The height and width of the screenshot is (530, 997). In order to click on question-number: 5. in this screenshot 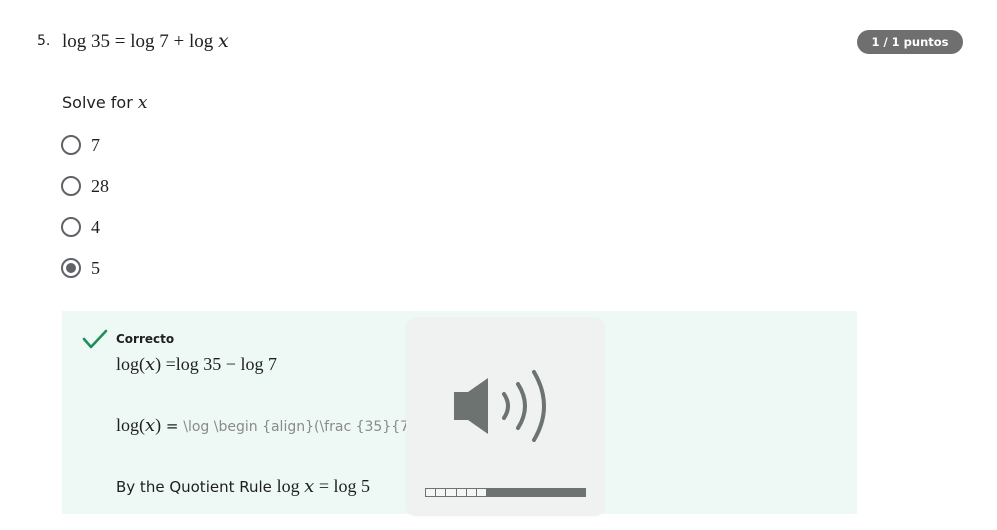, I will do `click(44, 41)`.